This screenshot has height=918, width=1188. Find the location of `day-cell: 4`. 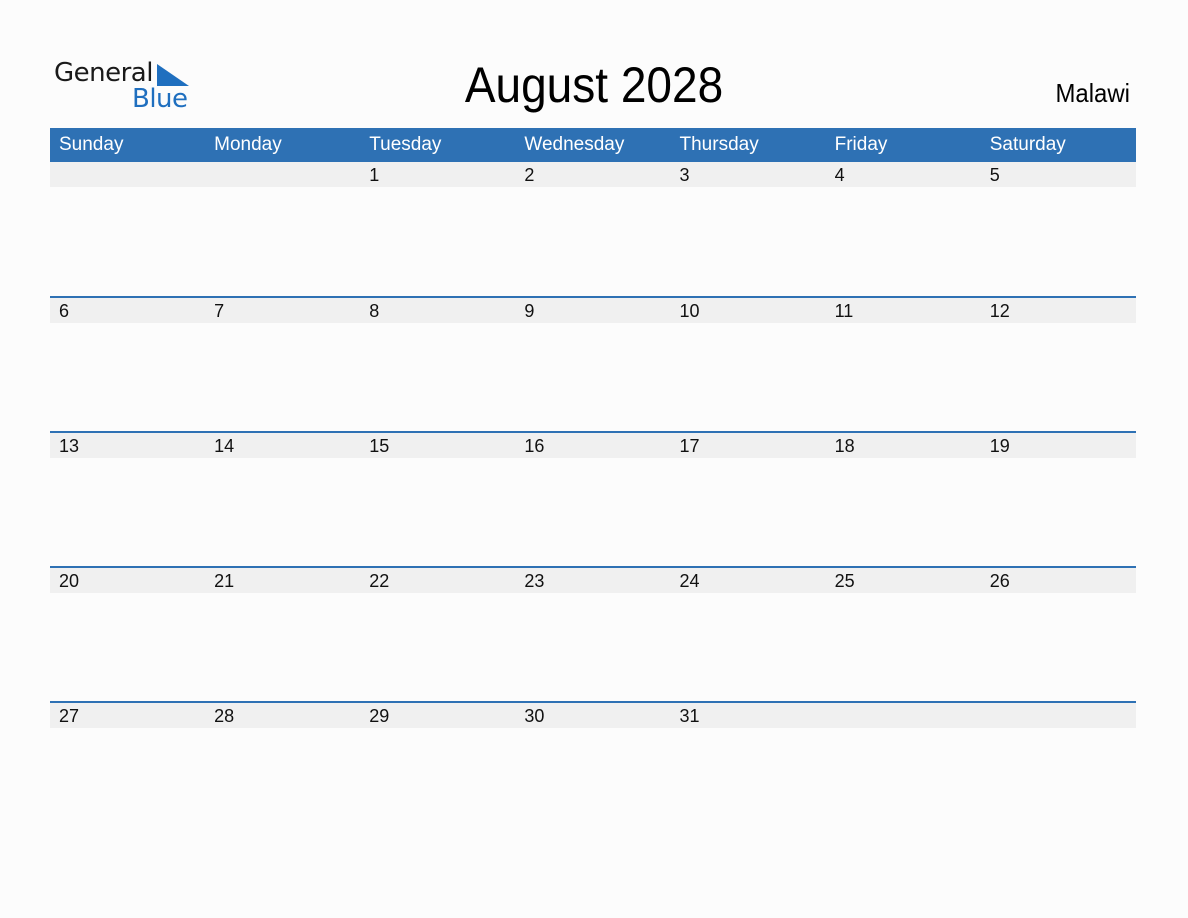

day-cell: 4 is located at coordinates (839, 175).